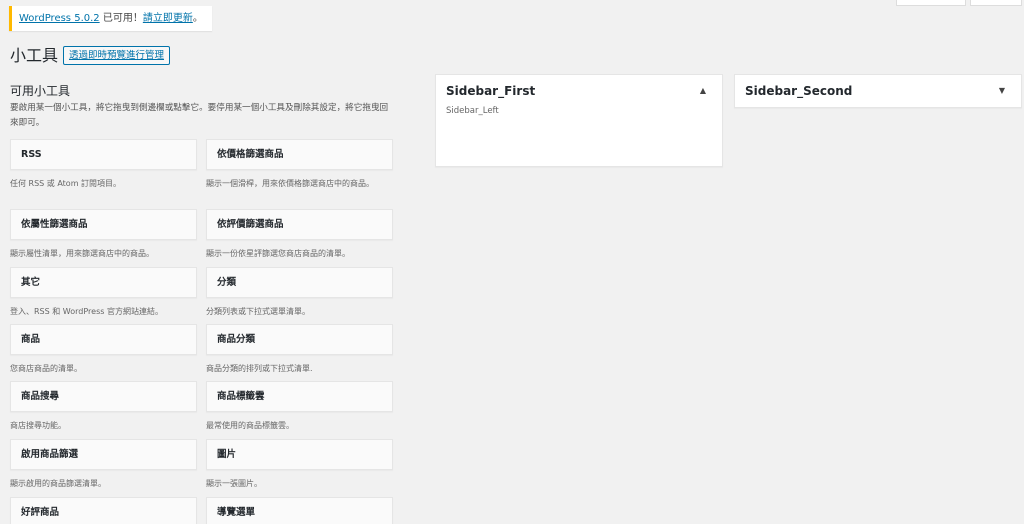  Describe the element at coordinates (86, 311) in the screenshot. I see `widget-description: 登入、RSS 和 WordPress 官方網站連結。` at that location.